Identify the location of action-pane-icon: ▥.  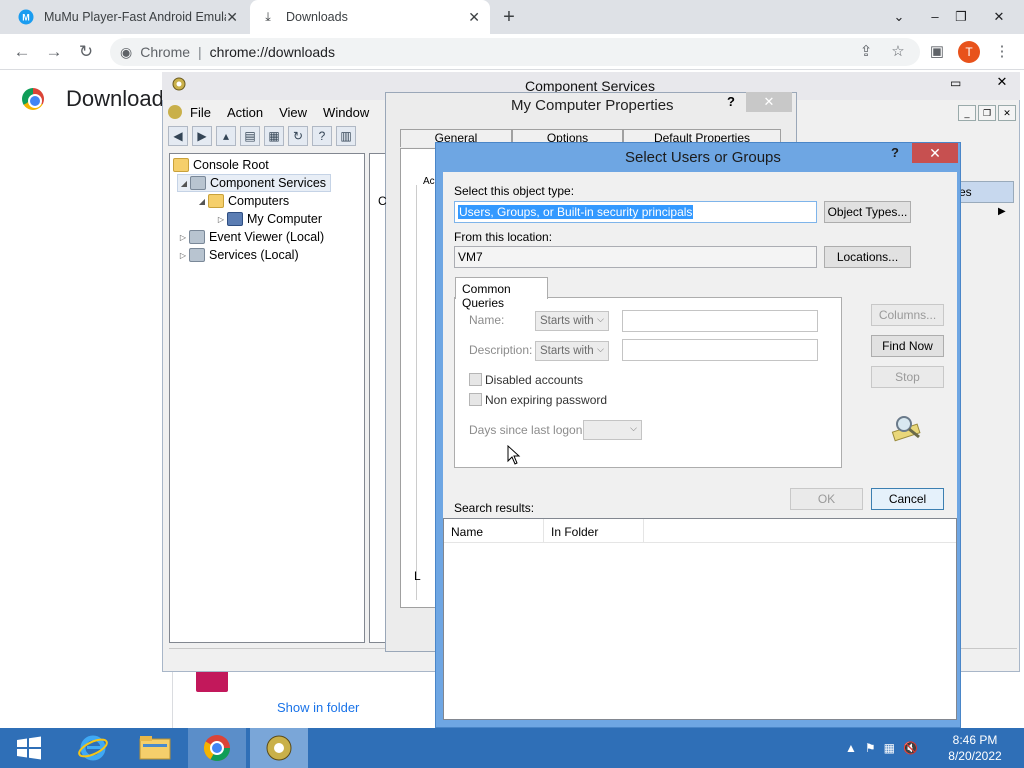
(346, 136).